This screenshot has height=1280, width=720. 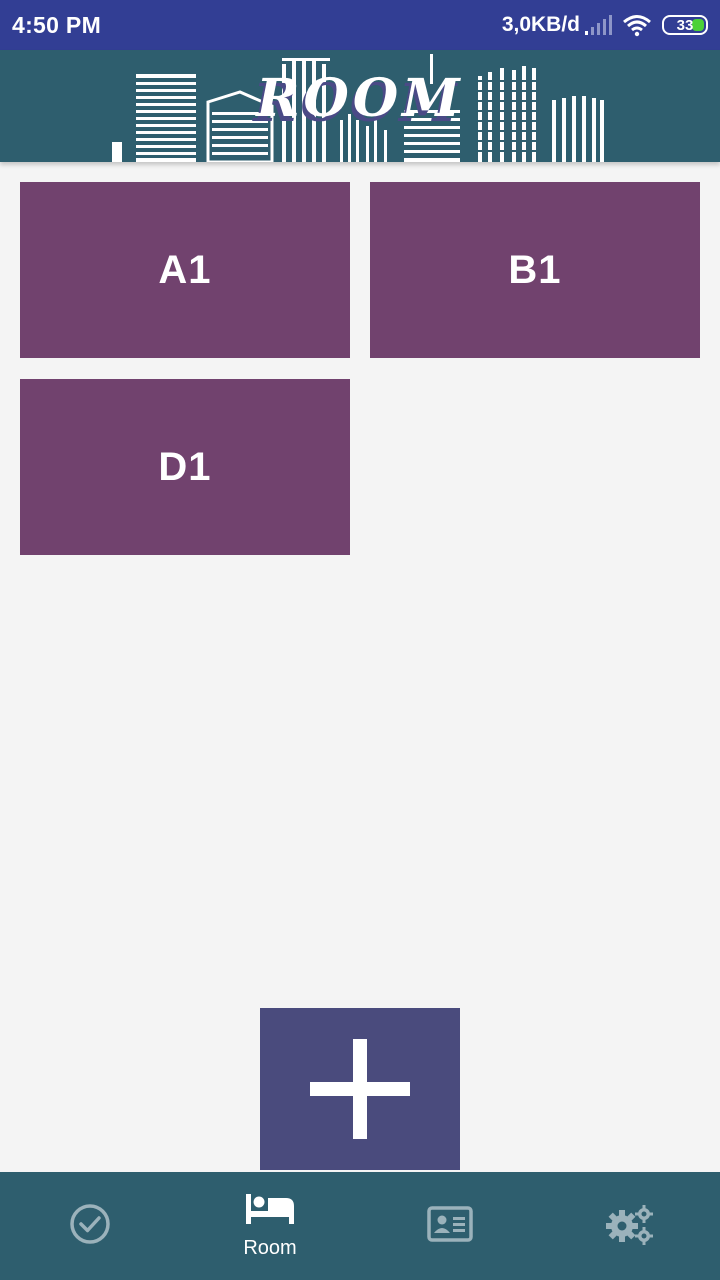 What do you see at coordinates (360, 98) in the screenshot?
I see `page-title: ROOM` at bounding box center [360, 98].